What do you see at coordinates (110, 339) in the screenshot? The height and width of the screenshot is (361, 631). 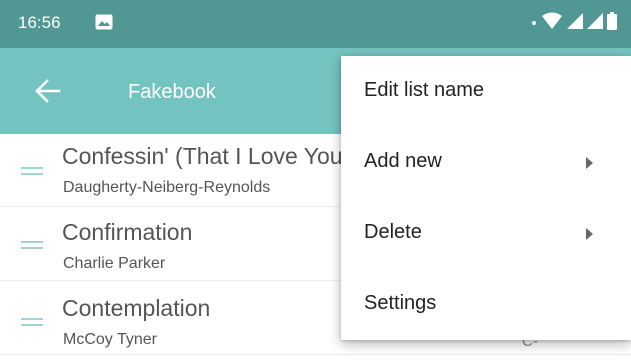 I see `item-subtitle: McCoy Tyner` at bounding box center [110, 339].